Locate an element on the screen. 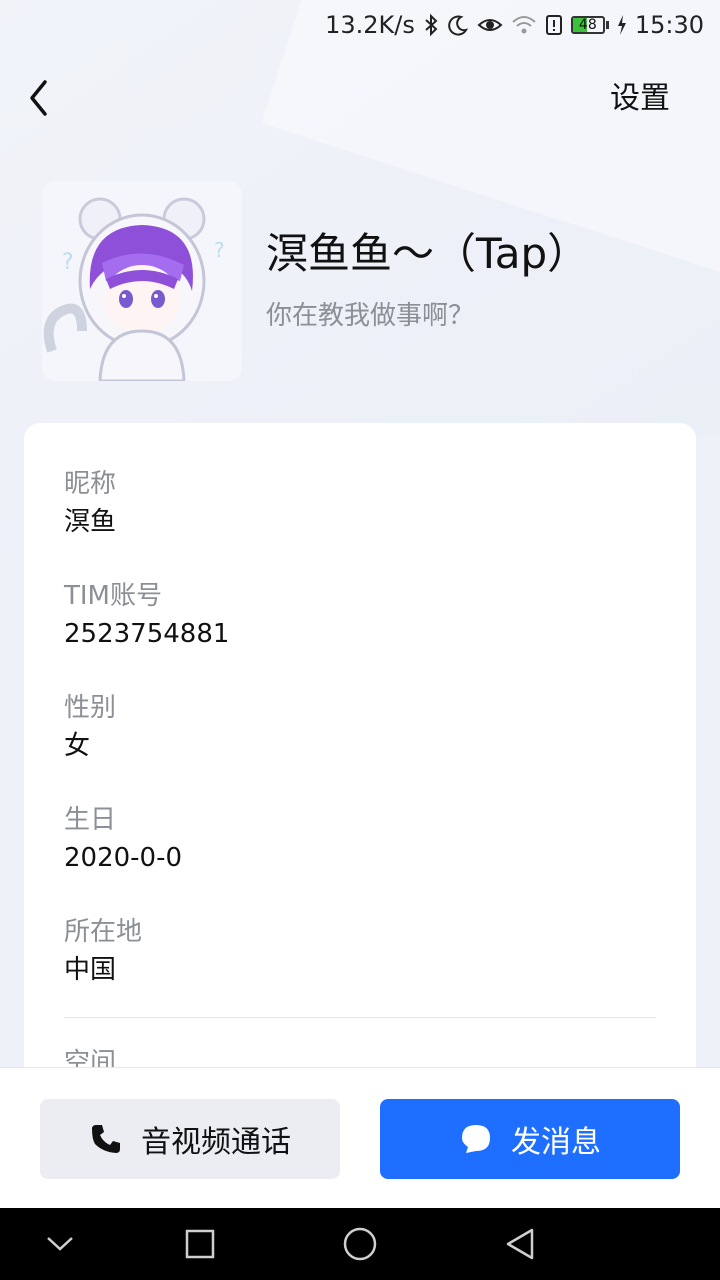 The width and height of the screenshot is (720, 1280). chevron-left-icon is located at coordinates (38, 98).